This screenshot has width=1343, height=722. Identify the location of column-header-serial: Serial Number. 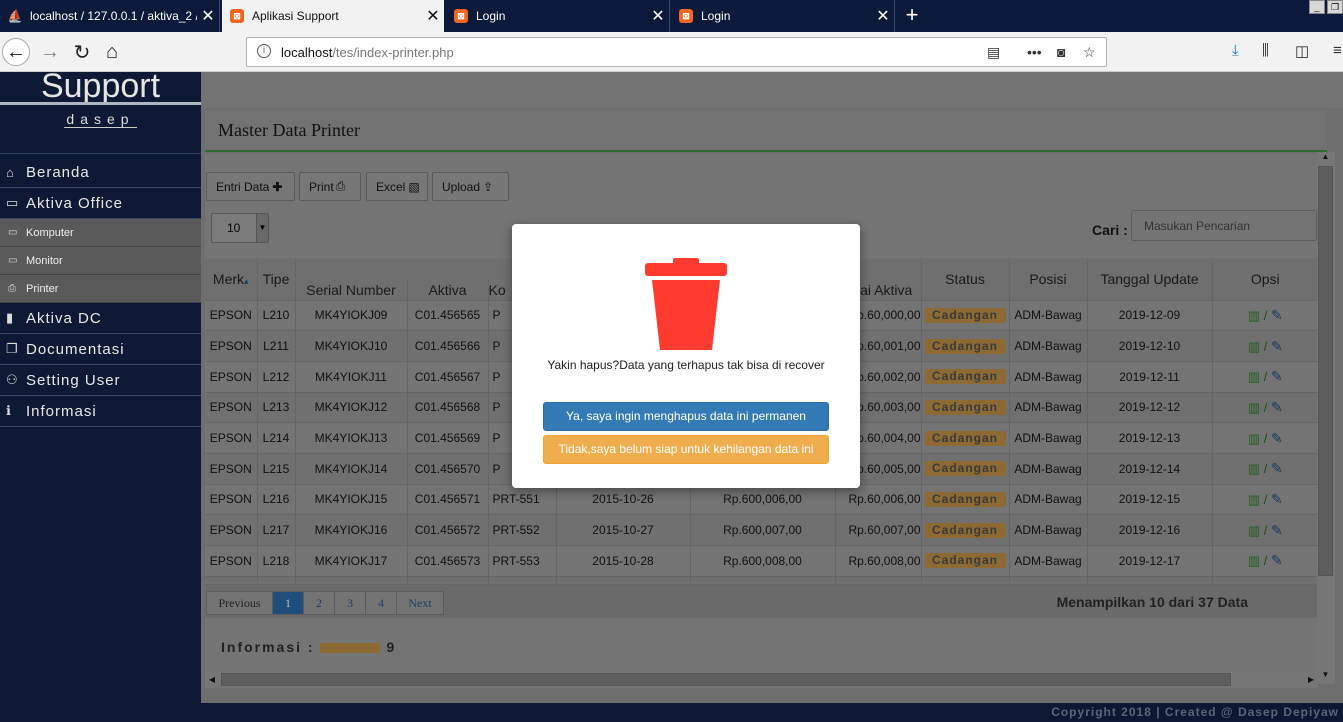
(350, 290).